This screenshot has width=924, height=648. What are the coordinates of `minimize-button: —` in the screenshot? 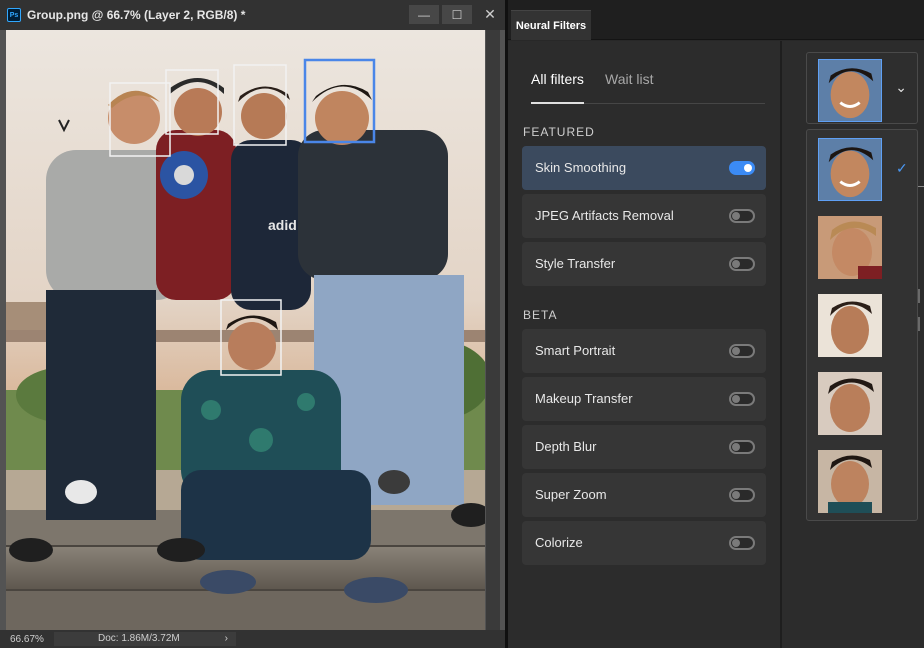 It's located at (424, 14).